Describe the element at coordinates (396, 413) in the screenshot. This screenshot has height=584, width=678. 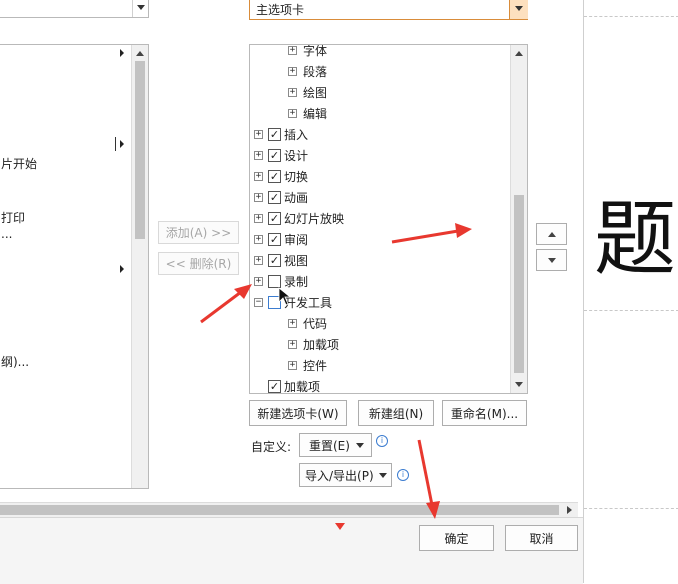
I see `new-group-button: 新建组(N)` at that location.